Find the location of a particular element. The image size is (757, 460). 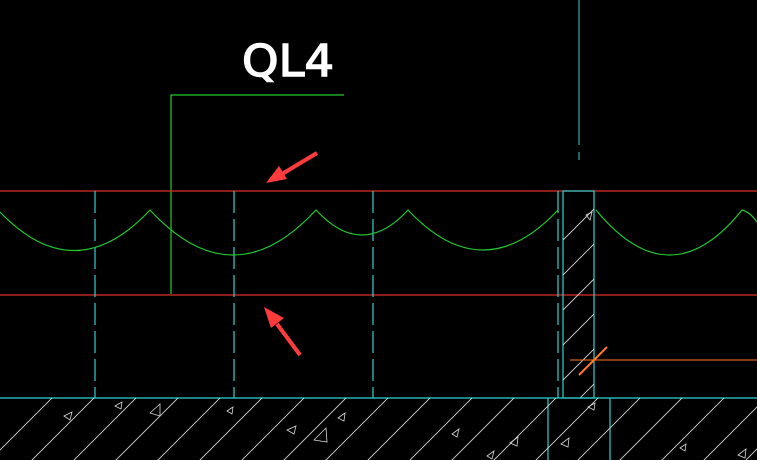

slab-hatch is located at coordinates (378, 429).